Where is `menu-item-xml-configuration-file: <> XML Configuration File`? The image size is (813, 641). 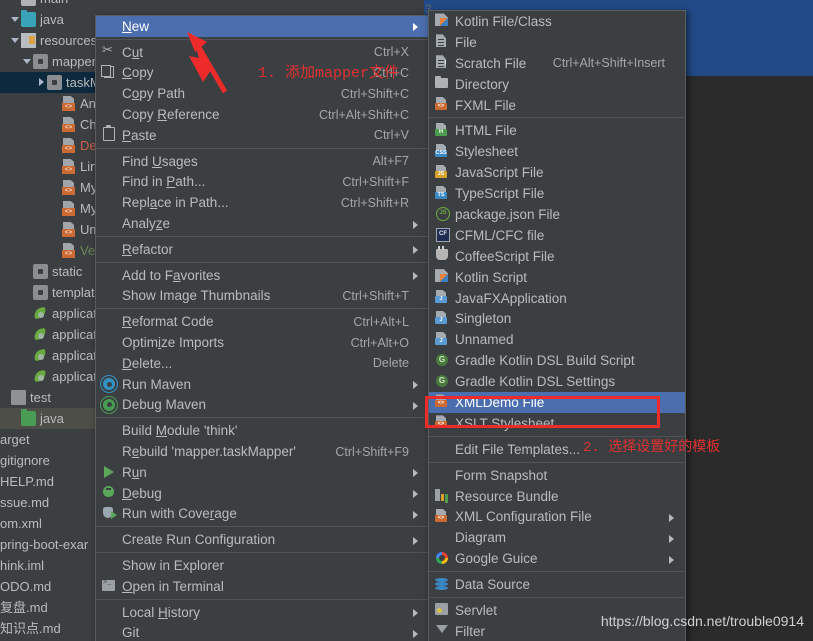 menu-item-xml-configuration-file: <> XML Configuration File is located at coordinates (557, 516).